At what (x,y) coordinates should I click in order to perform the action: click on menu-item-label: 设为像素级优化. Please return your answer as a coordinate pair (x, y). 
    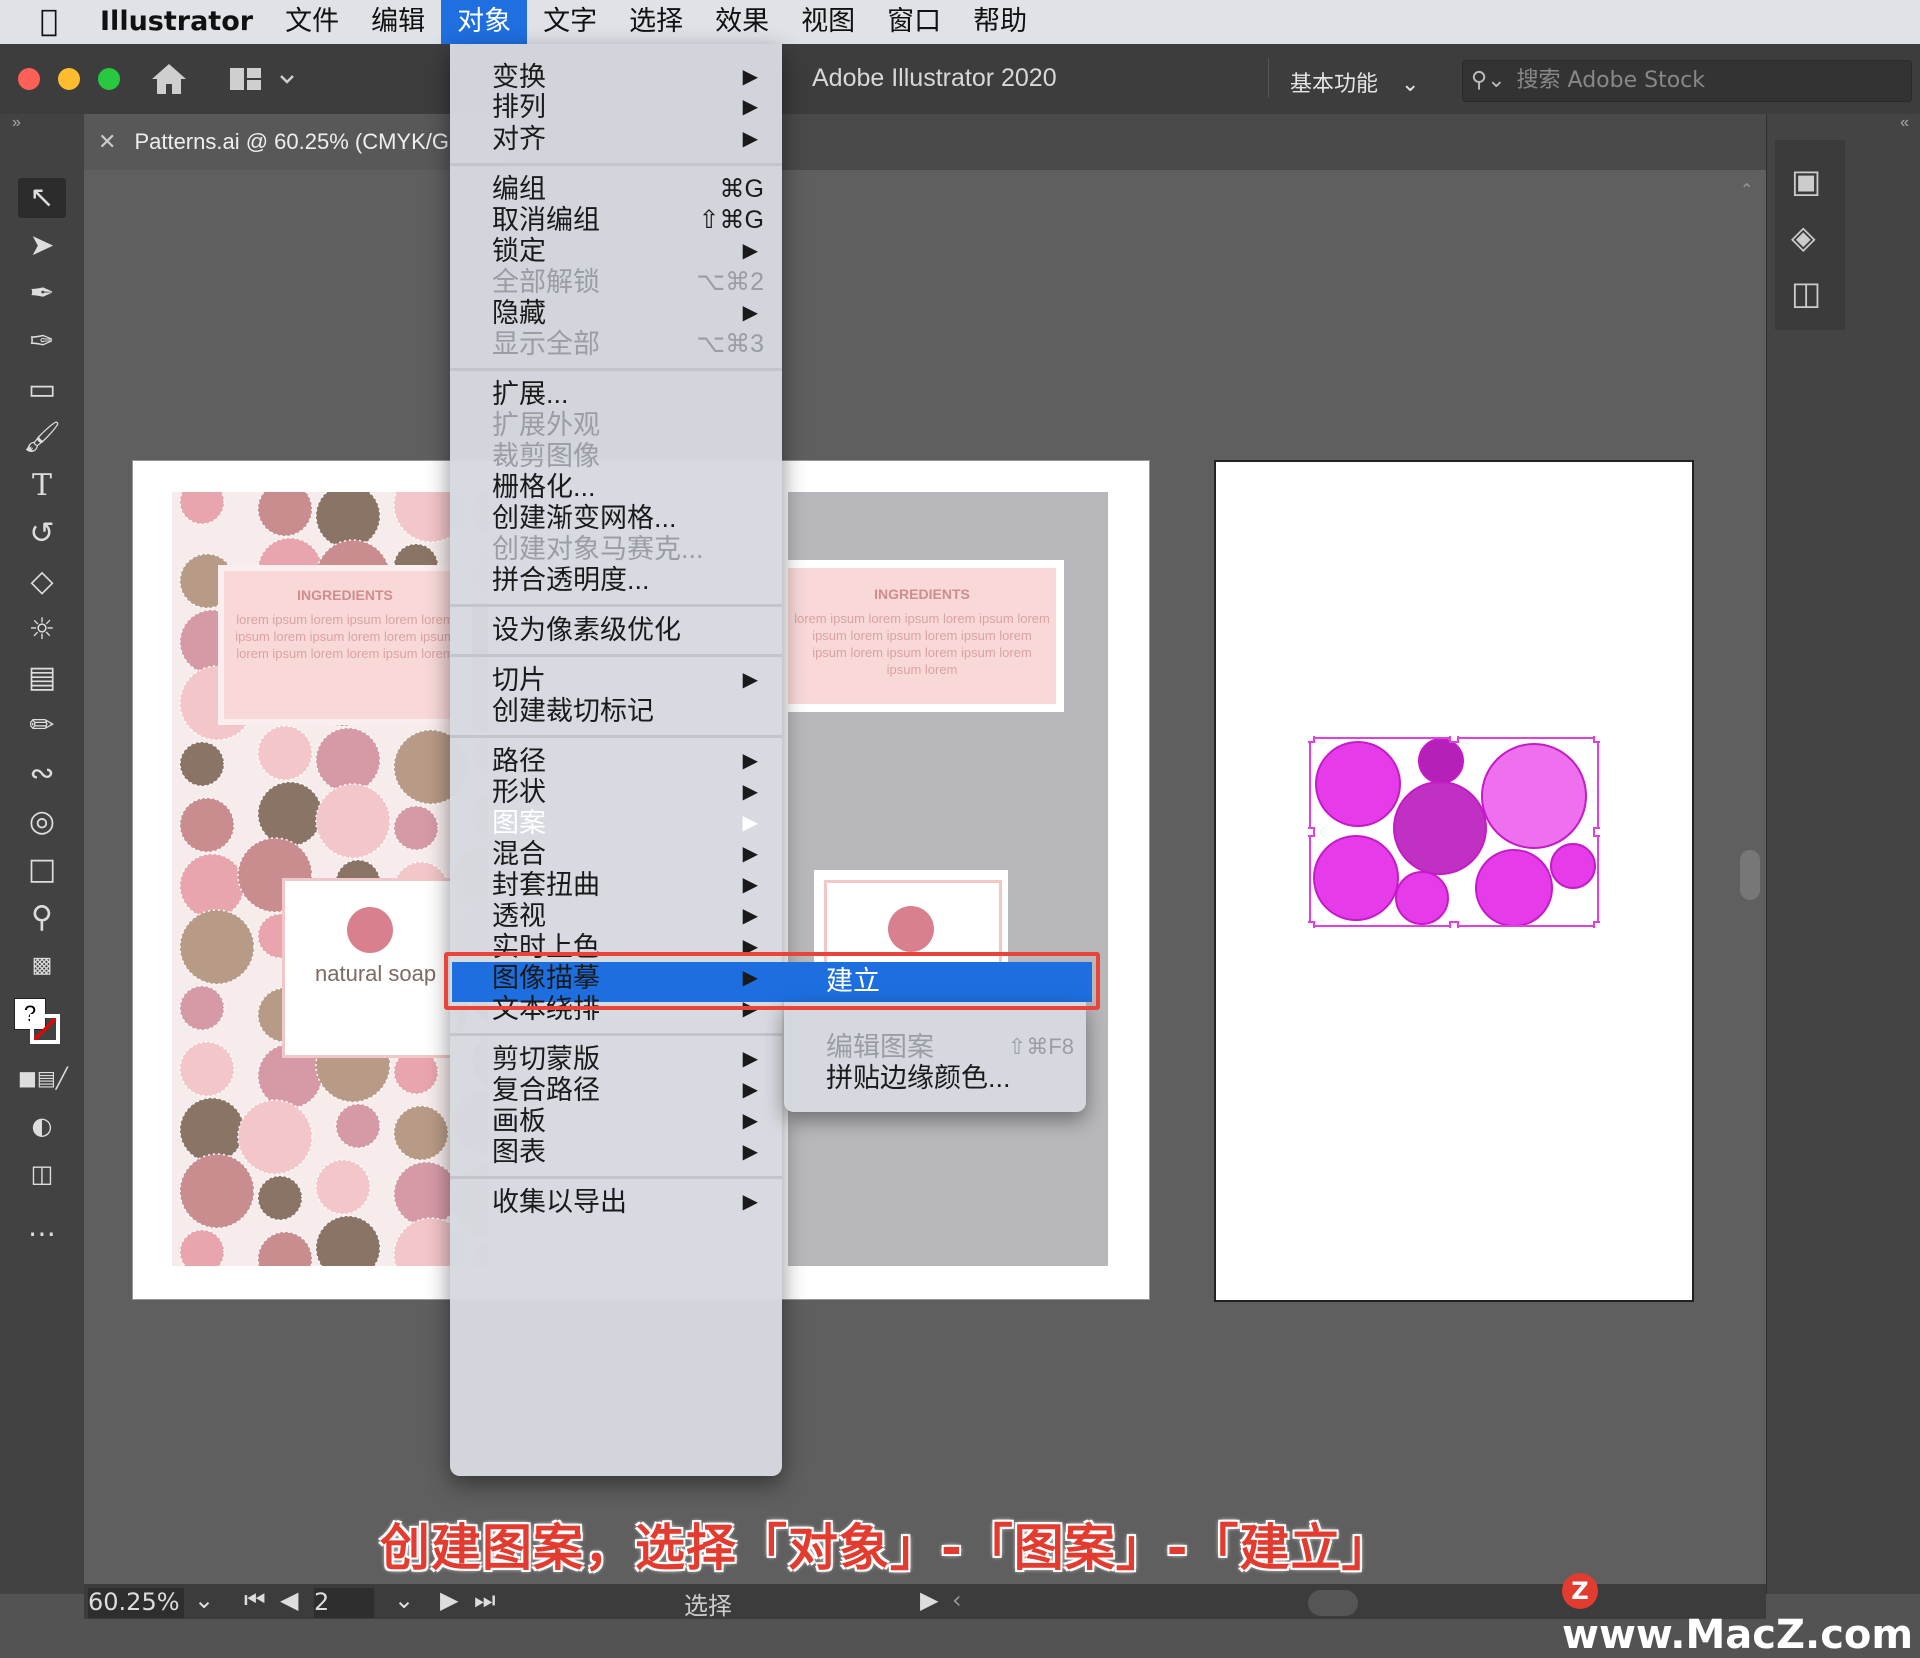
    Looking at the image, I should click on (586, 630).